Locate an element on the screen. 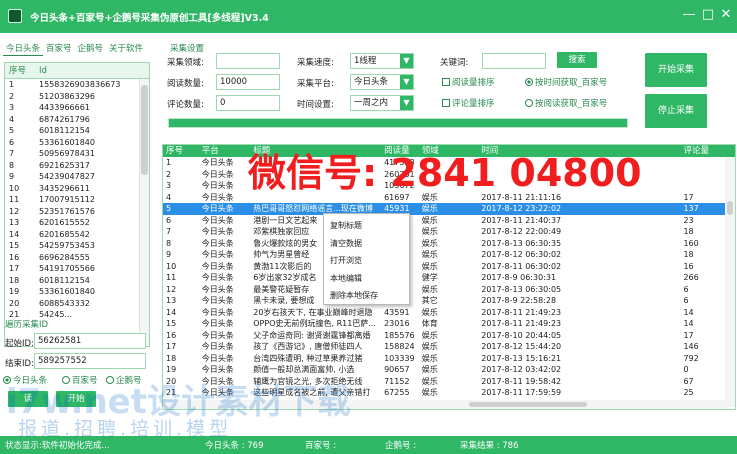 Image resolution: width=737 pixels, height=454 pixels. id-list-row: 4 6874261796 is located at coordinates (77, 120).